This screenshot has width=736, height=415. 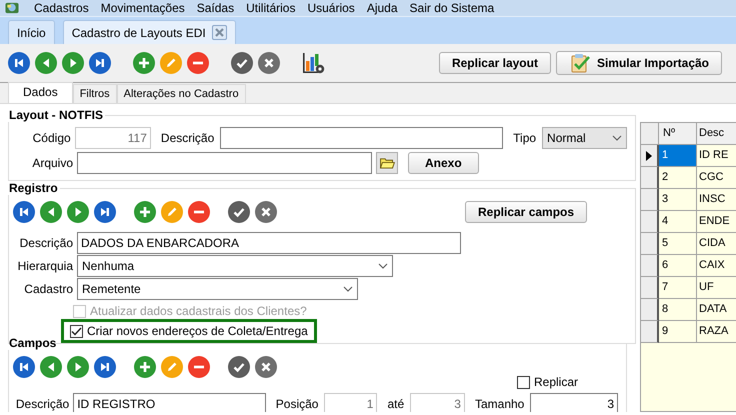 What do you see at coordinates (215, 8) in the screenshot?
I see `menu-item: Saídas` at bounding box center [215, 8].